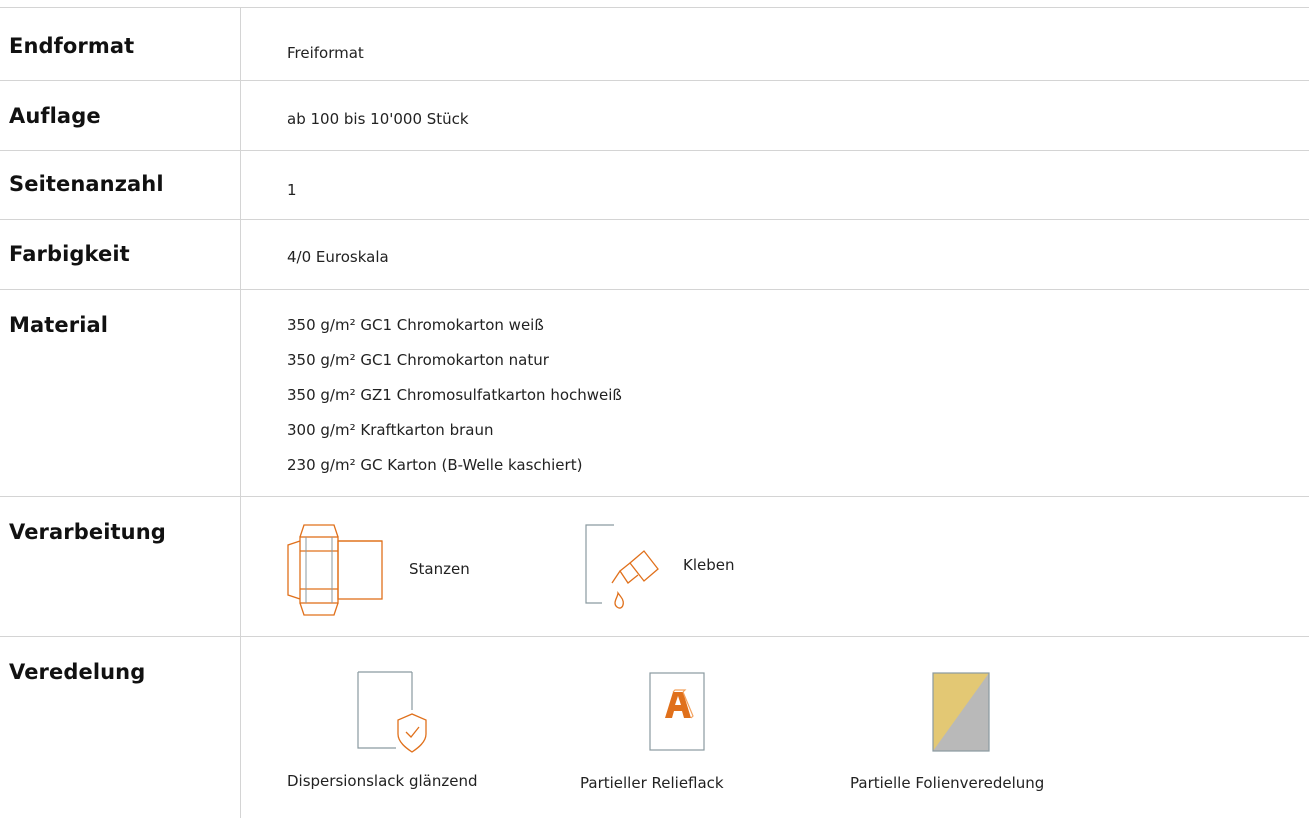  What do you see at coordinates (382, 781) in the screenshot?
I see `option-label-dispersionslack: Dispersionslack glänzend` at bounding box center [382, 781].